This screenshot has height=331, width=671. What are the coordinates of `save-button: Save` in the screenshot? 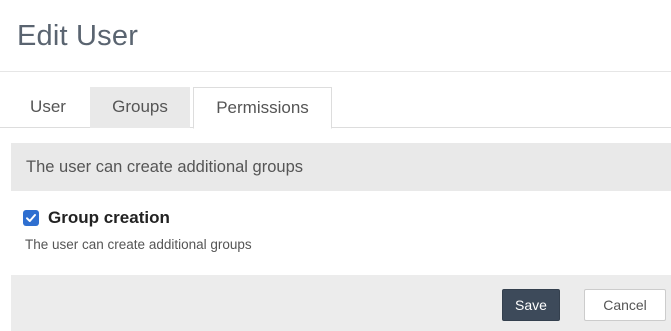 It's located at (531, 305).